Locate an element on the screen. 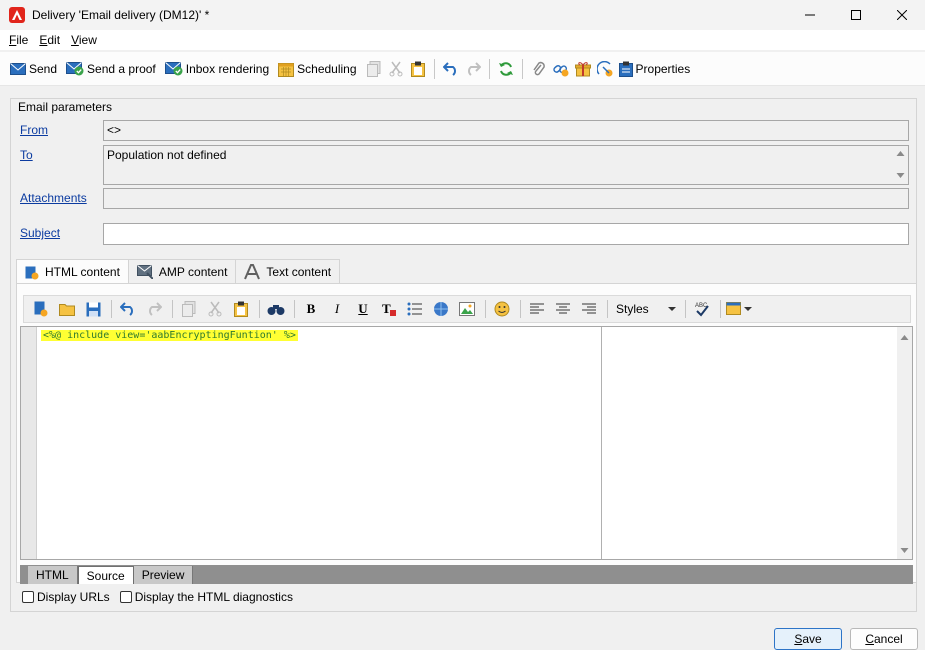  scroll-arrows-icon is located at coordinates (904, 444).